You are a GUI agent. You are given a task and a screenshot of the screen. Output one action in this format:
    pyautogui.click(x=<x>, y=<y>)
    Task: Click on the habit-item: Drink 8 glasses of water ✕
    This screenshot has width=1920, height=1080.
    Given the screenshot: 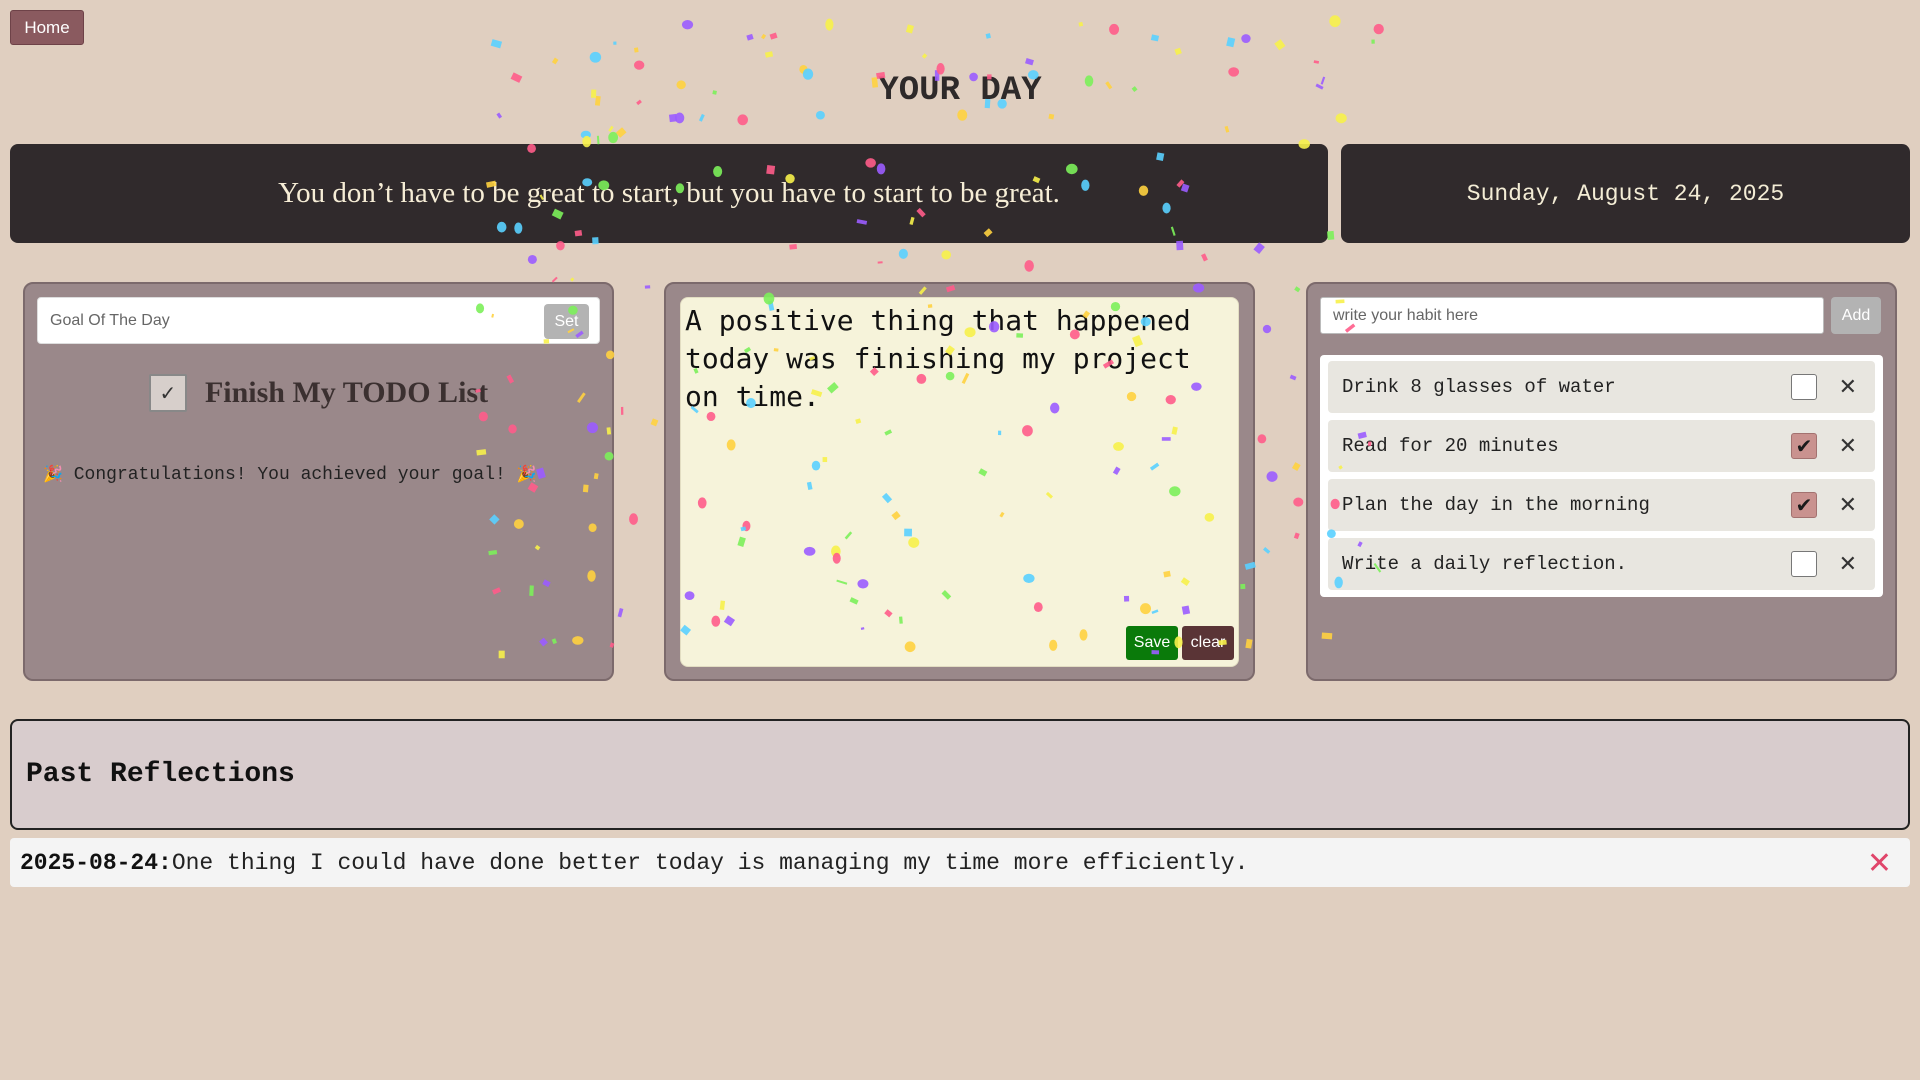 What is the action you would take?
    pyautogui.click(x=1601, y=387)
    